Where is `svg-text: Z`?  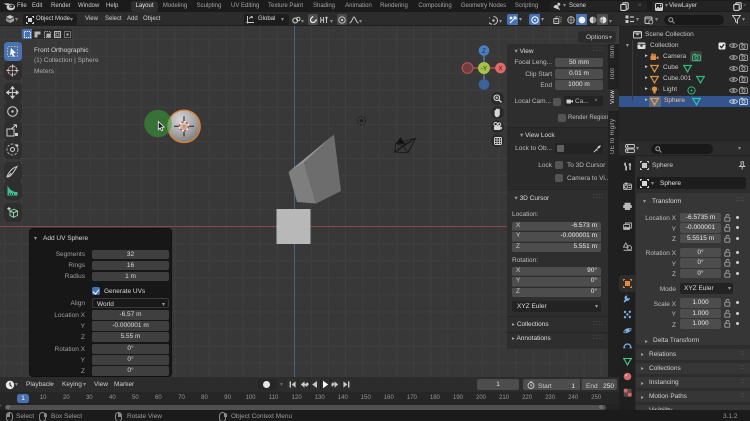 svg-text: Z is located at coordinates (484, 51).